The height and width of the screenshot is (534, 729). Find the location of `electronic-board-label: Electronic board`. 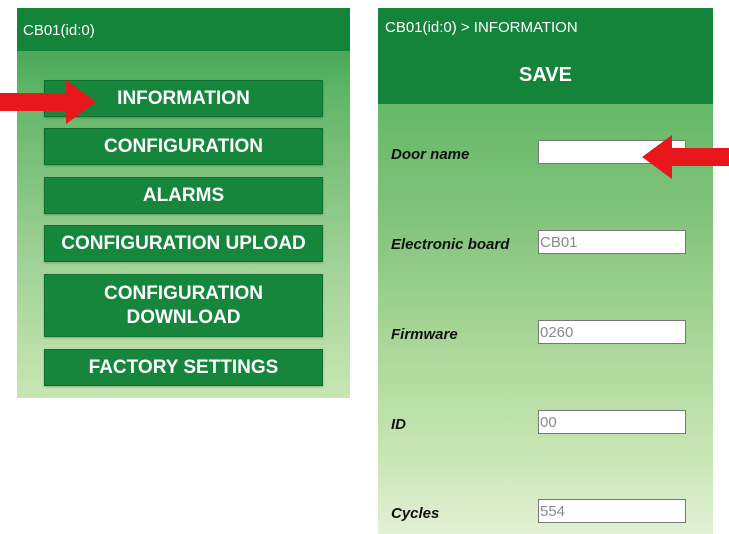

electronic-board-label: Electronic board is located at coordinates (450, 244).